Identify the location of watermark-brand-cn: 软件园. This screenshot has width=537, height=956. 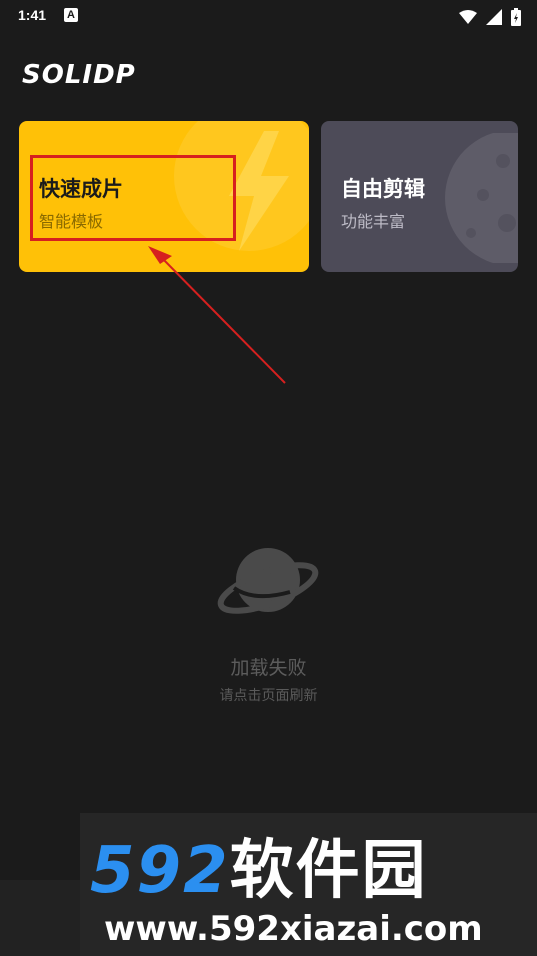
(328, 871).